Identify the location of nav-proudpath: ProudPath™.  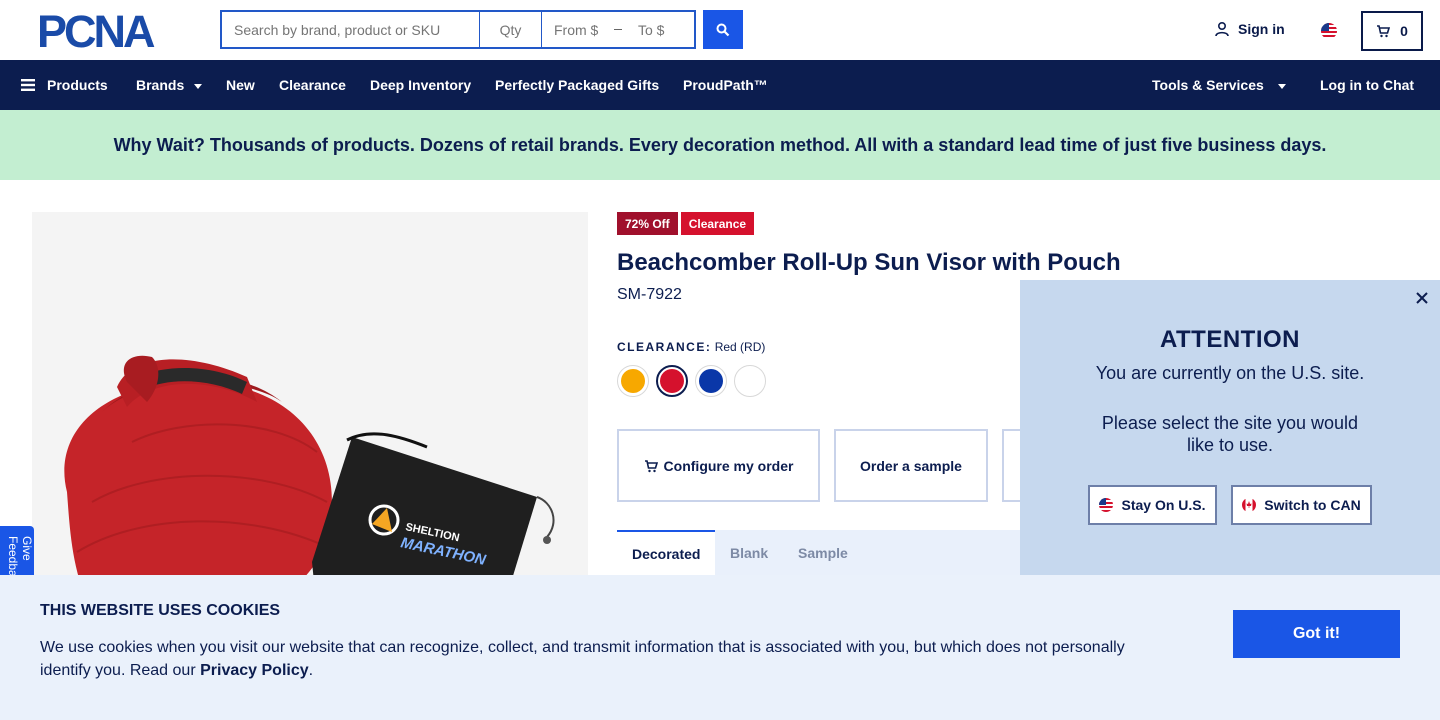
(725, 85).